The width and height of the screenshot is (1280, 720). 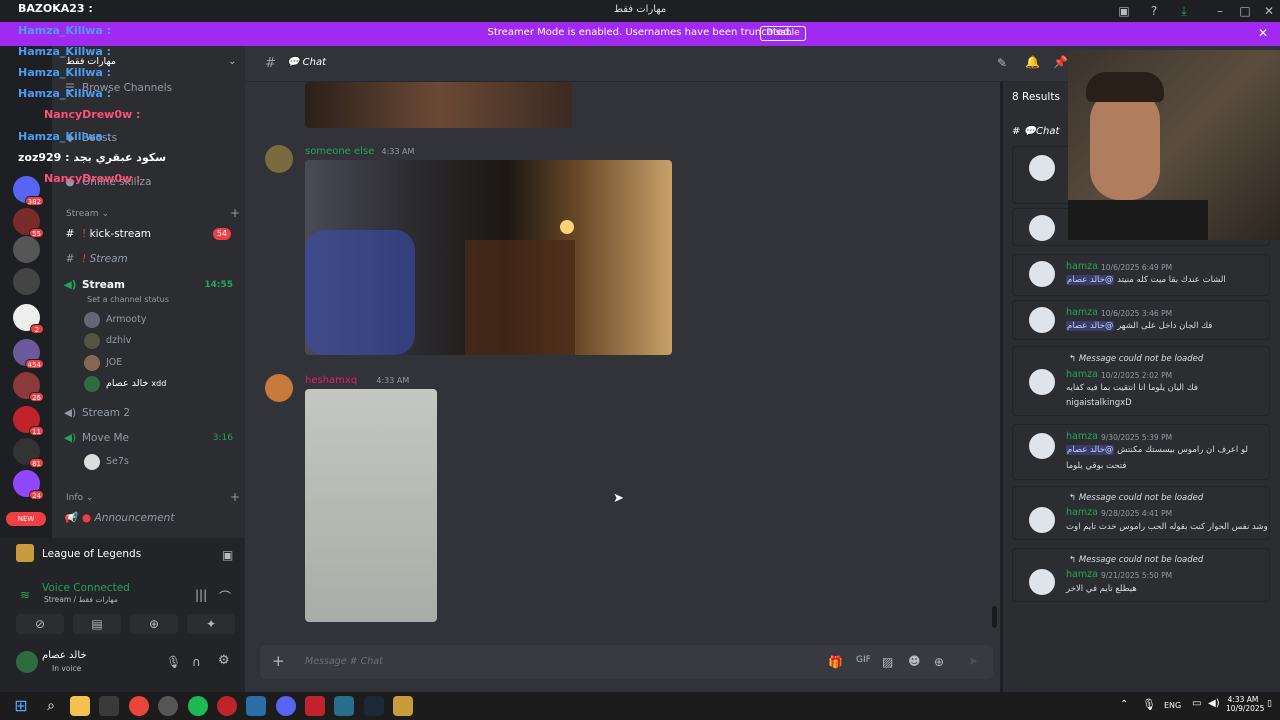 I want to click on server-icon: 11, so click(x=28, y=421).